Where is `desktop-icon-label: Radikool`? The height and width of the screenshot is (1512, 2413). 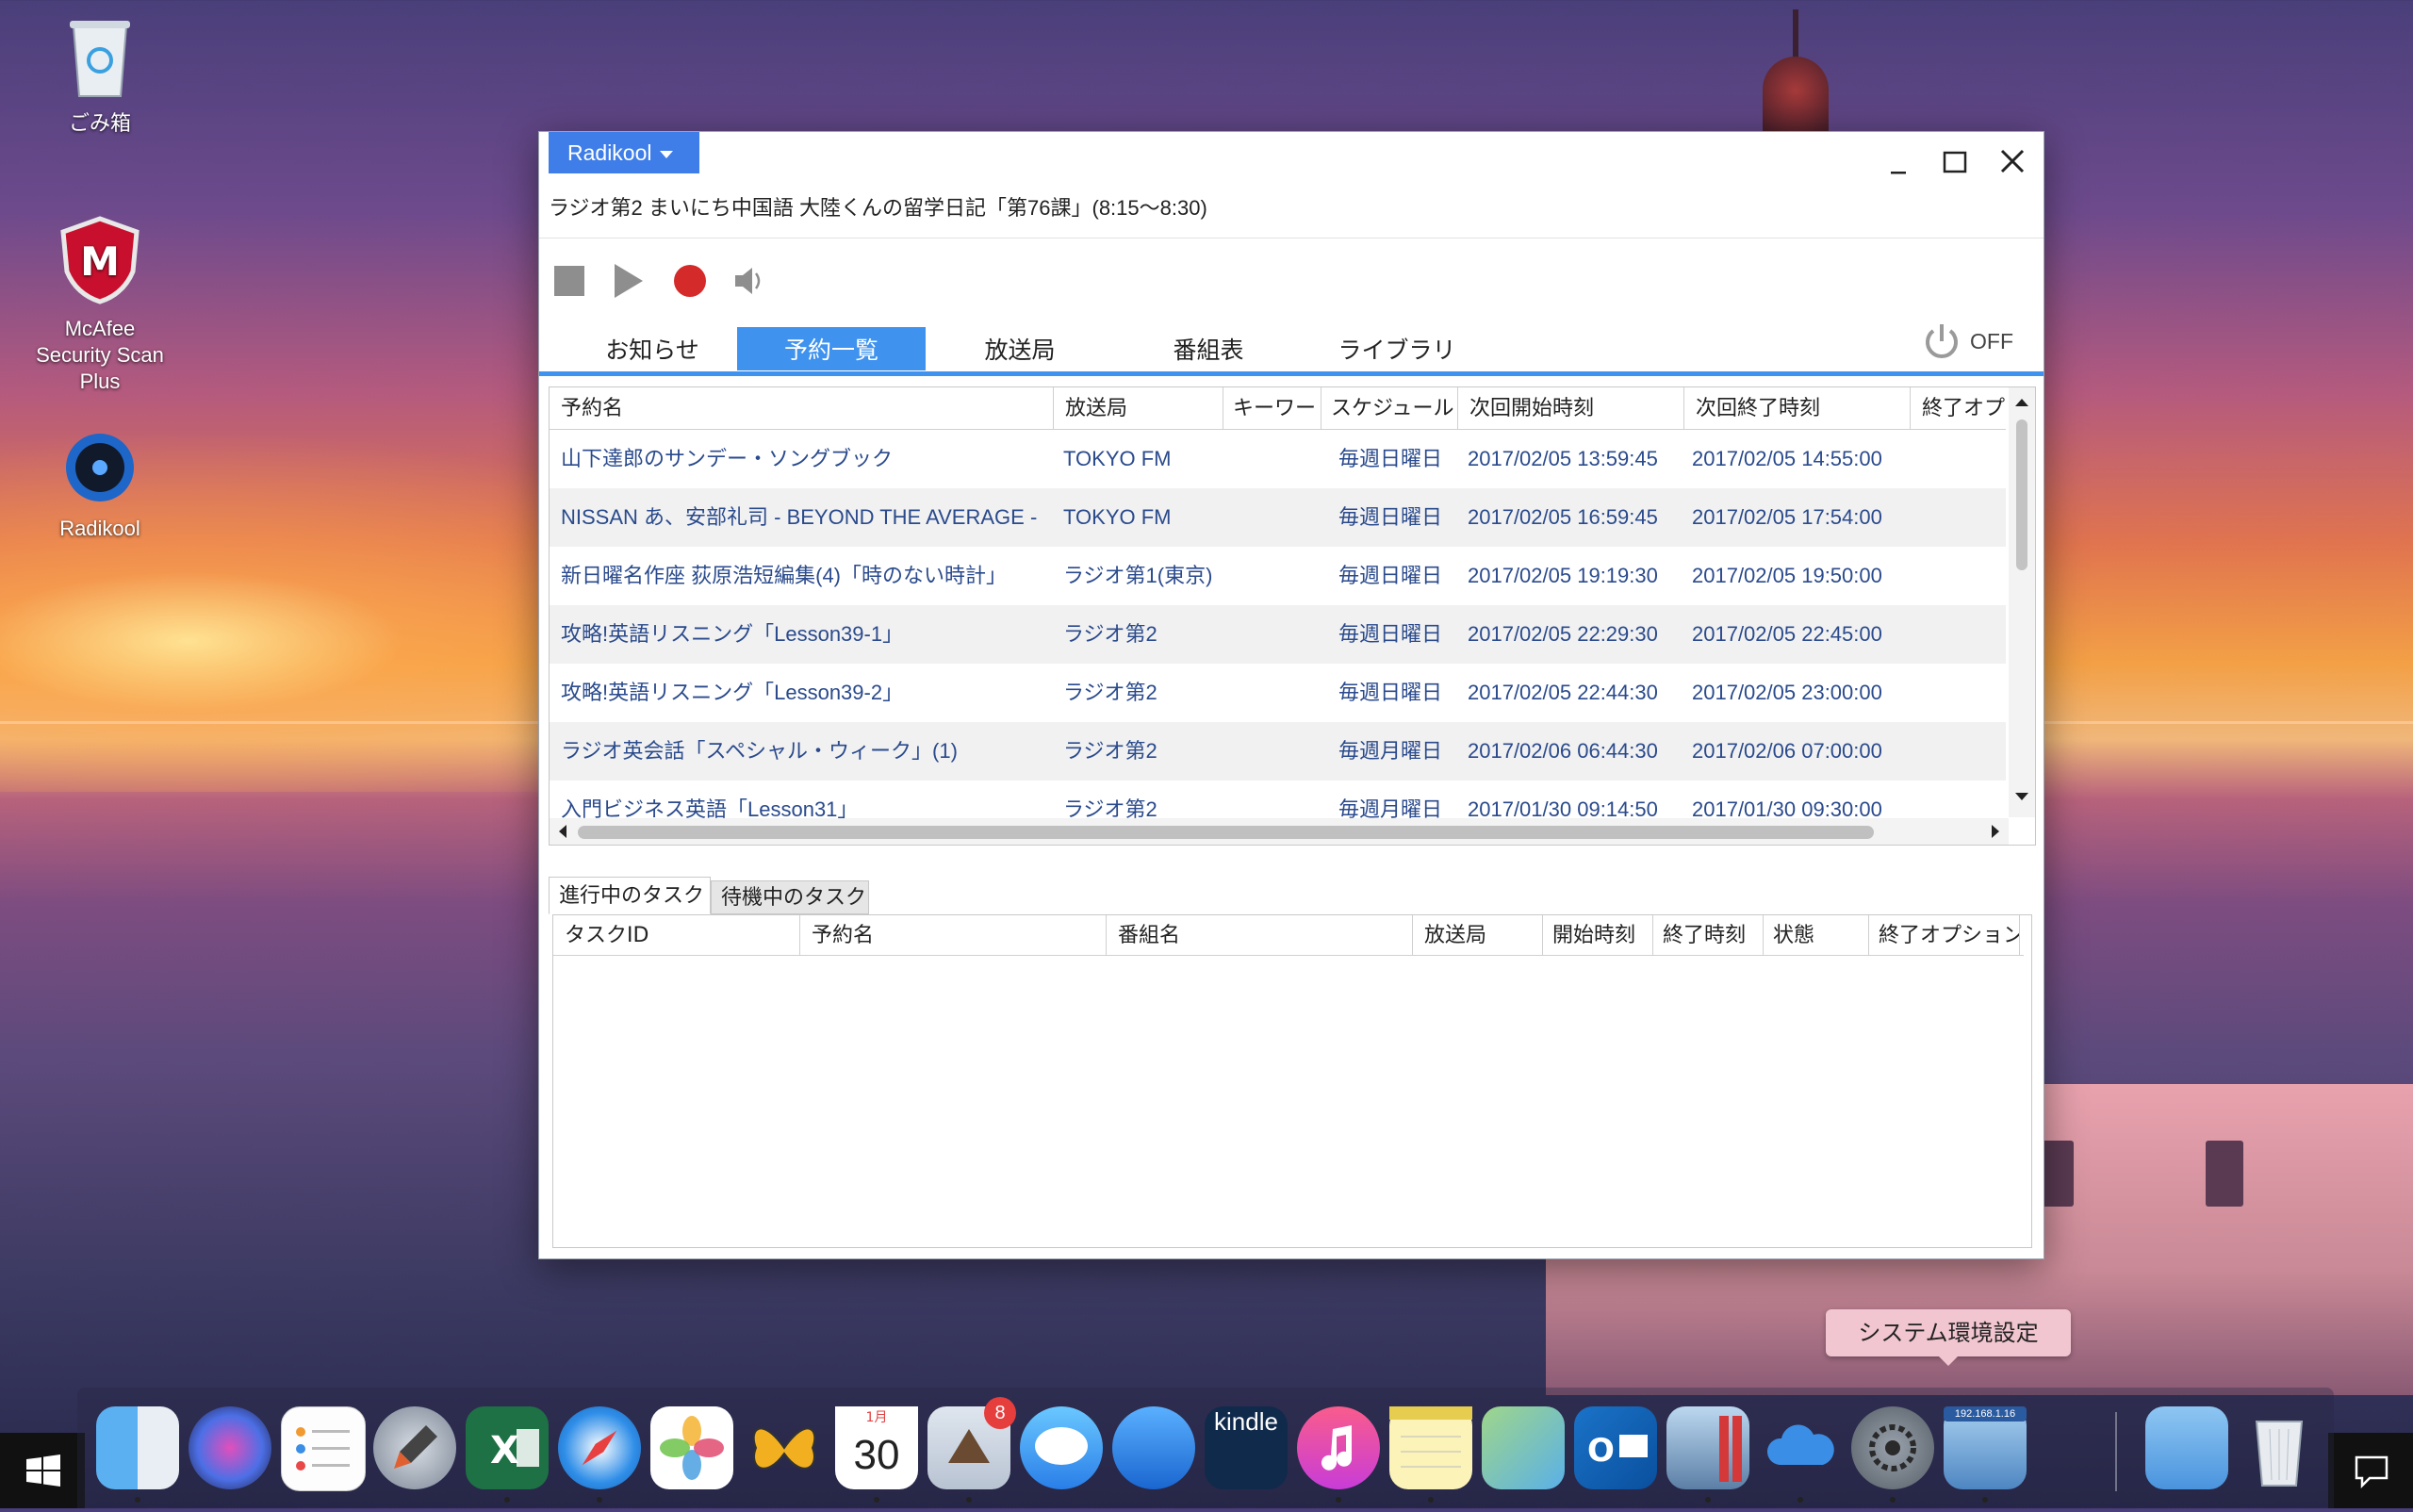
desktop-icon-label: Radikool is located at coordinates (99, 529).